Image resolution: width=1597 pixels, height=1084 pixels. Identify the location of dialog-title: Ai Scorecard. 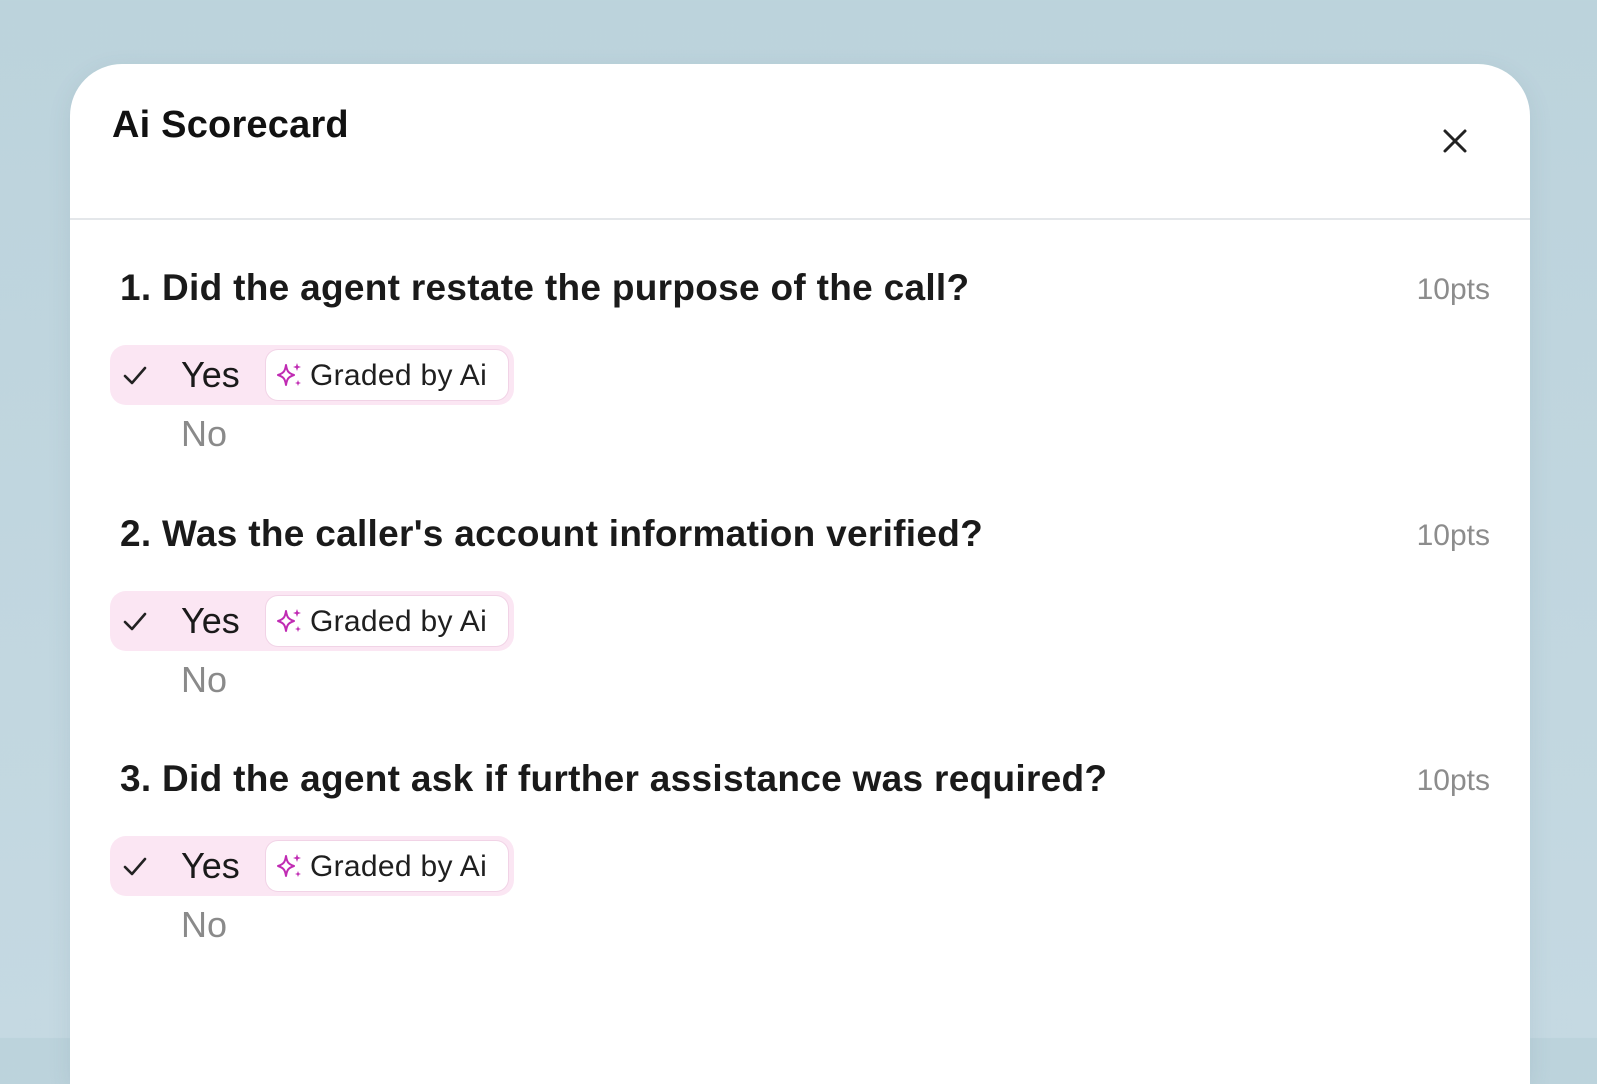
(230, 125).